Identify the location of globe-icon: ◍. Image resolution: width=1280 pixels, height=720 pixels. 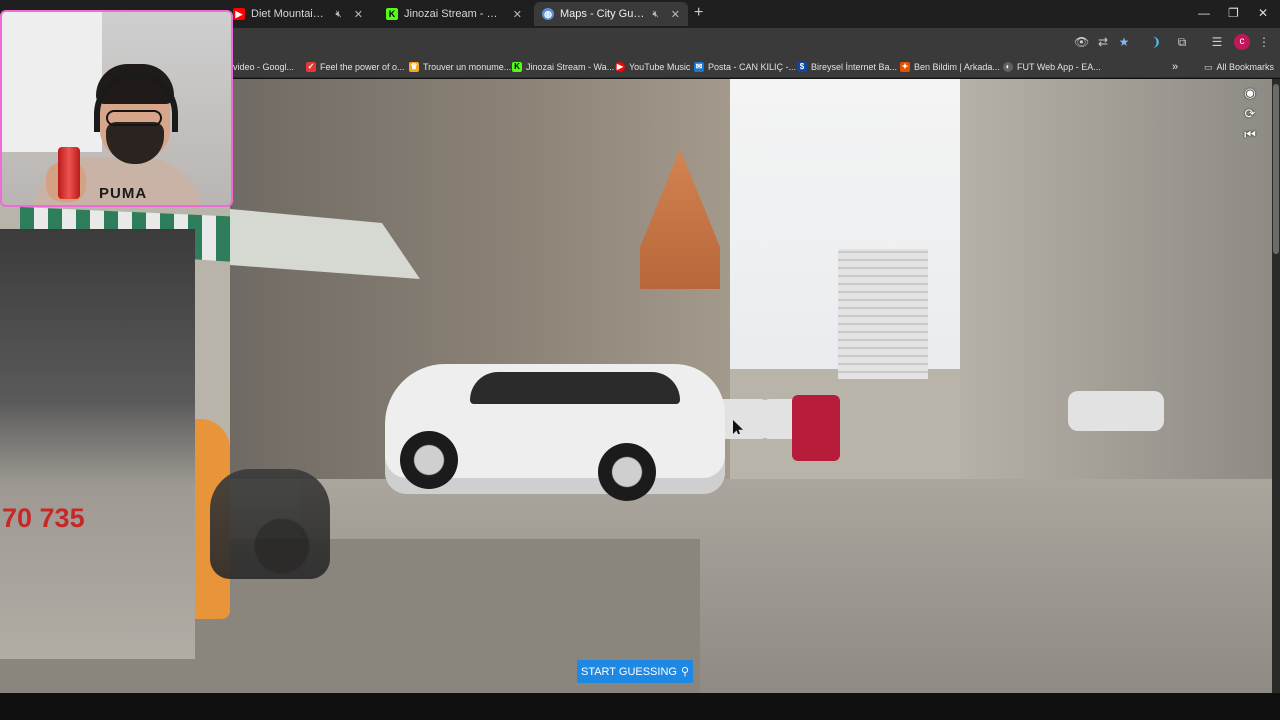
(548, 14).